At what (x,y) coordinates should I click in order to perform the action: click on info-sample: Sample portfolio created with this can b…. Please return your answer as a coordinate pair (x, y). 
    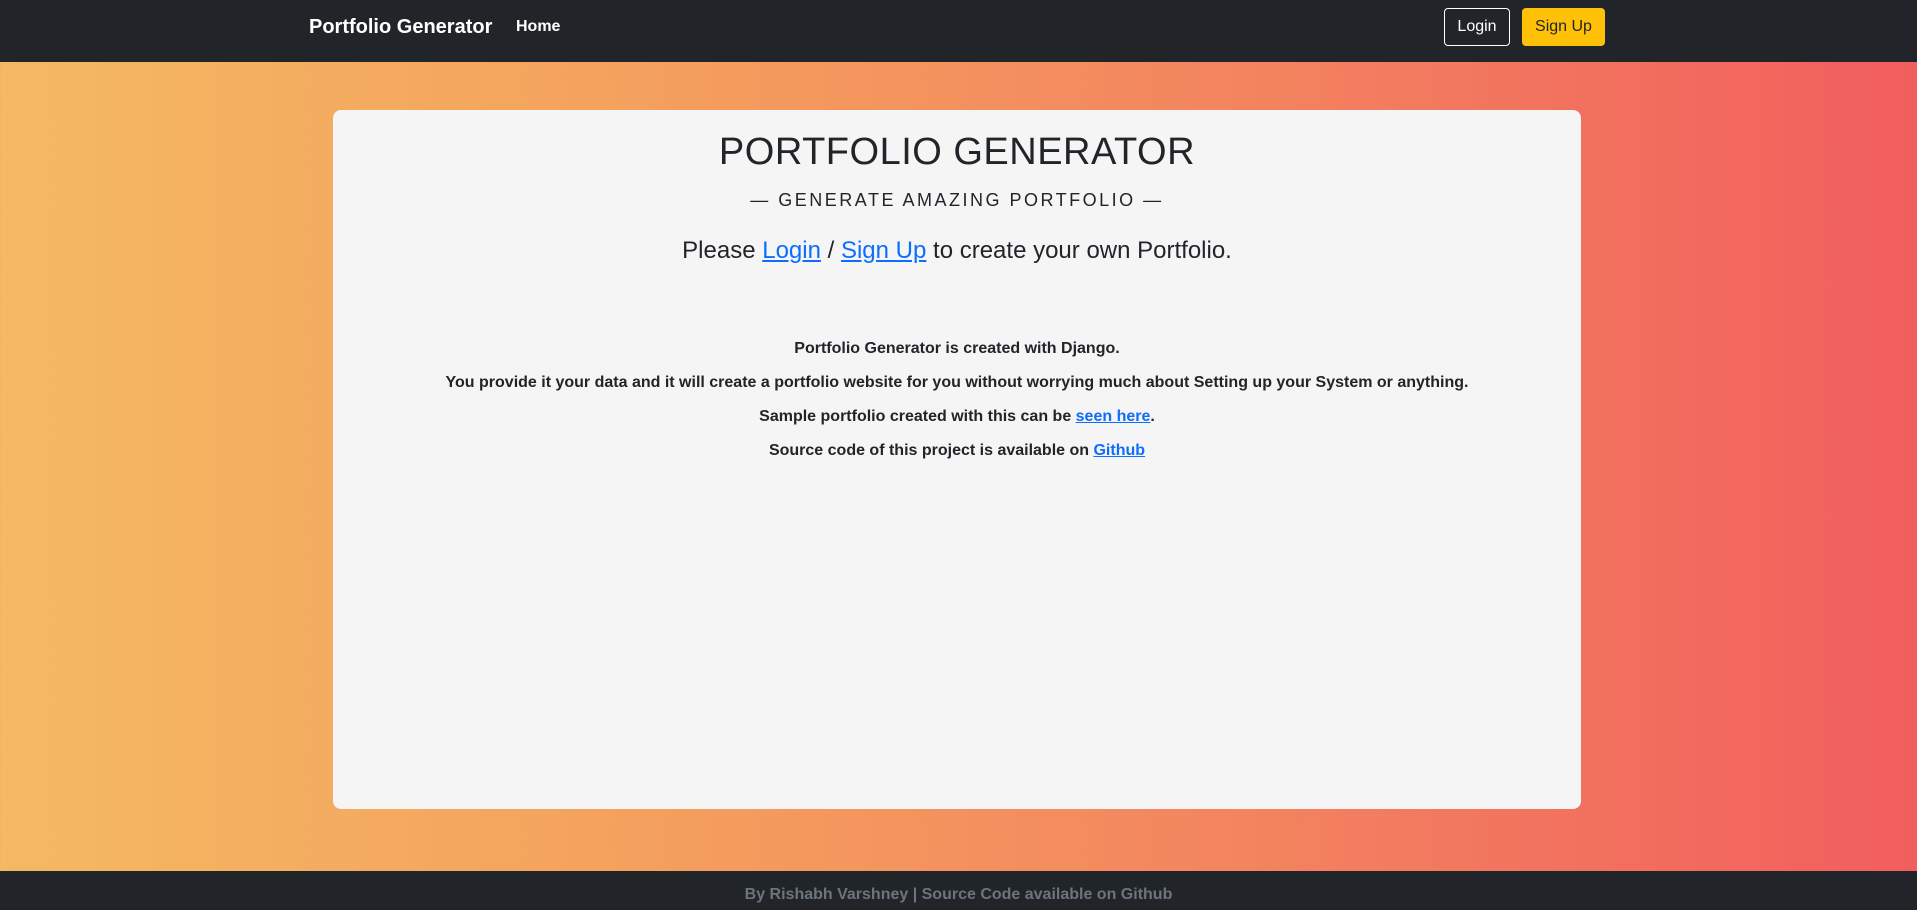
    Looking at the image, I should click on (957, 417).